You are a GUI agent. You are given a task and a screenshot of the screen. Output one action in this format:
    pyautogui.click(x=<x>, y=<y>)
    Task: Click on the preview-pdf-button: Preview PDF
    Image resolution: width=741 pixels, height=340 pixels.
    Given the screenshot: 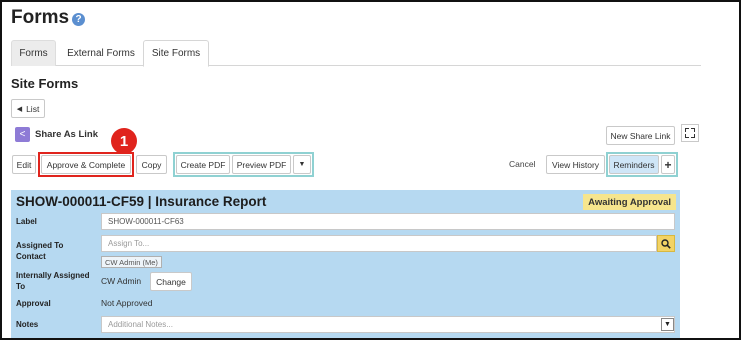 What is the action you would take?
    pyautogui.click(x=261, y=164)
    